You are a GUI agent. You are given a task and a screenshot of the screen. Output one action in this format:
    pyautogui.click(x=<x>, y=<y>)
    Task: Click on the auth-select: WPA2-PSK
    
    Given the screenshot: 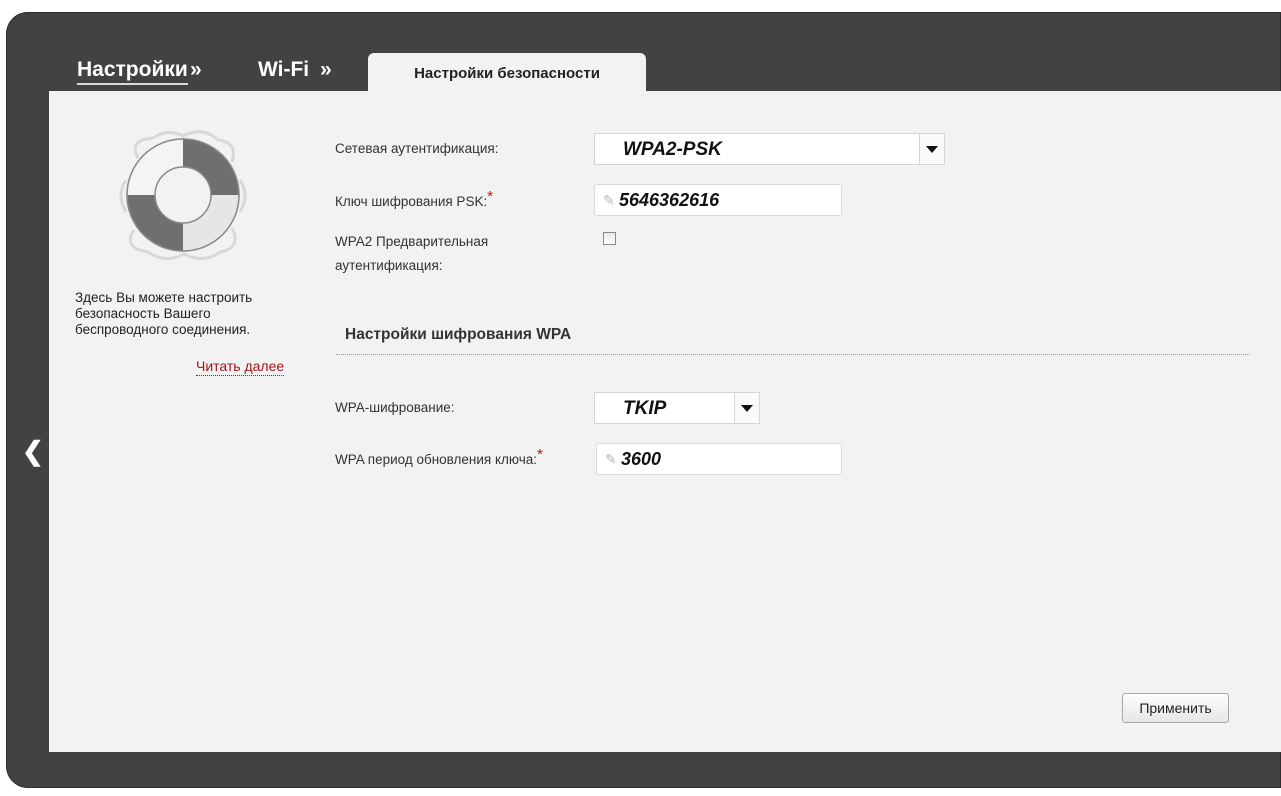 What is the action you would take?
    pyautogui.click(x=769, y=149)
    